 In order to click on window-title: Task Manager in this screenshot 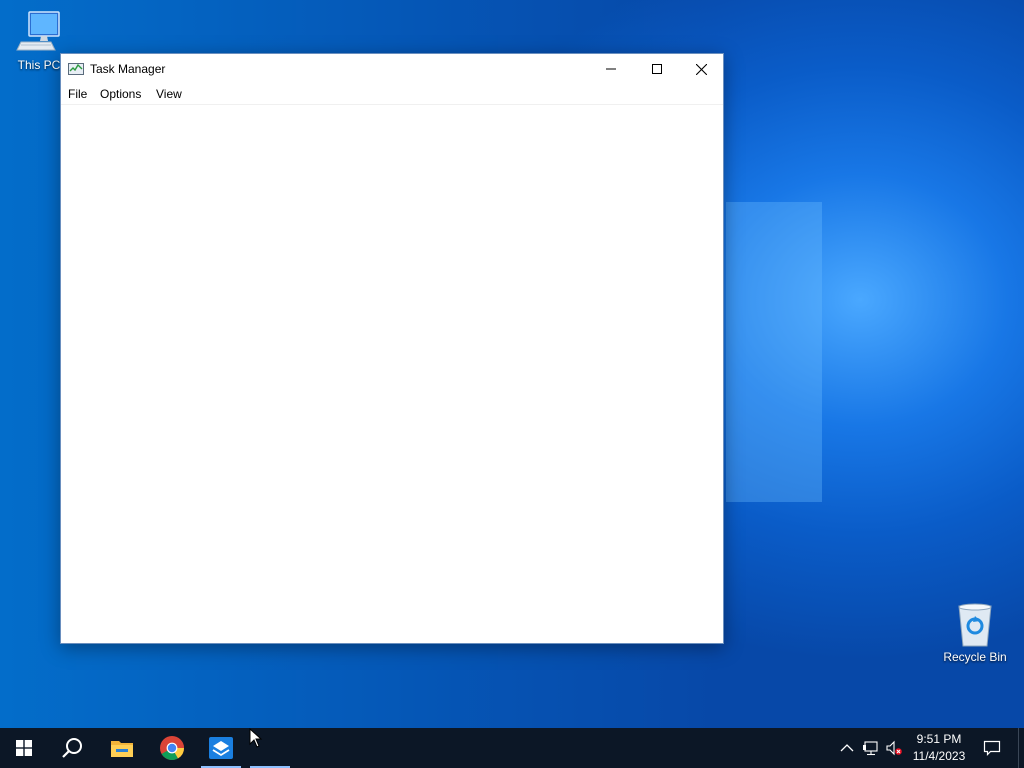, I will do `click(128, 69)`.